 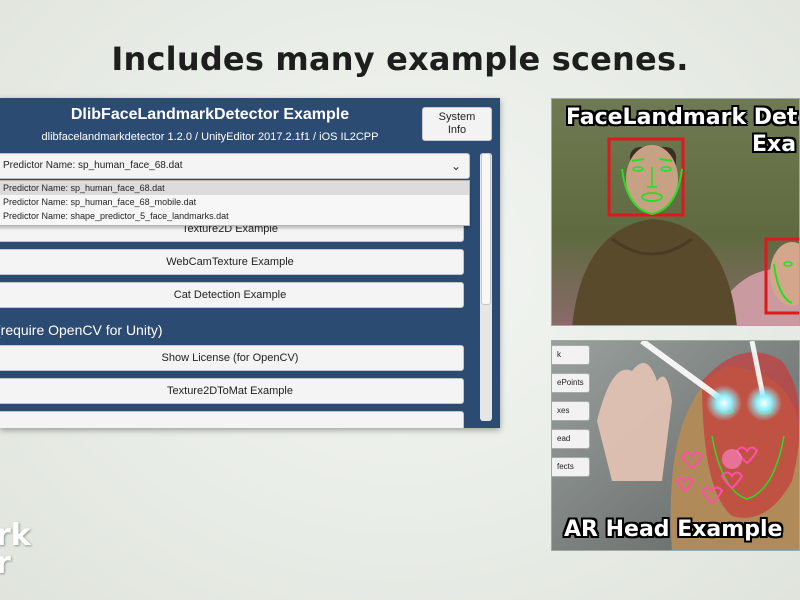 I want to click on ar-head-button-3: xes, so click(x=571, y=411).